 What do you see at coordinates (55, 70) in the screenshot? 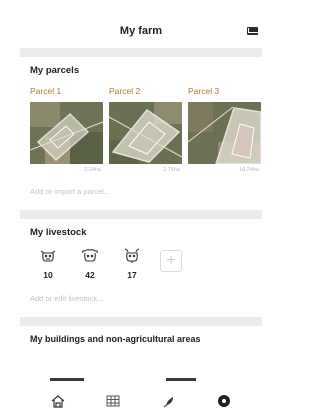
I see `parcels-section-title: My parcels` at bounding box center [55, 70].